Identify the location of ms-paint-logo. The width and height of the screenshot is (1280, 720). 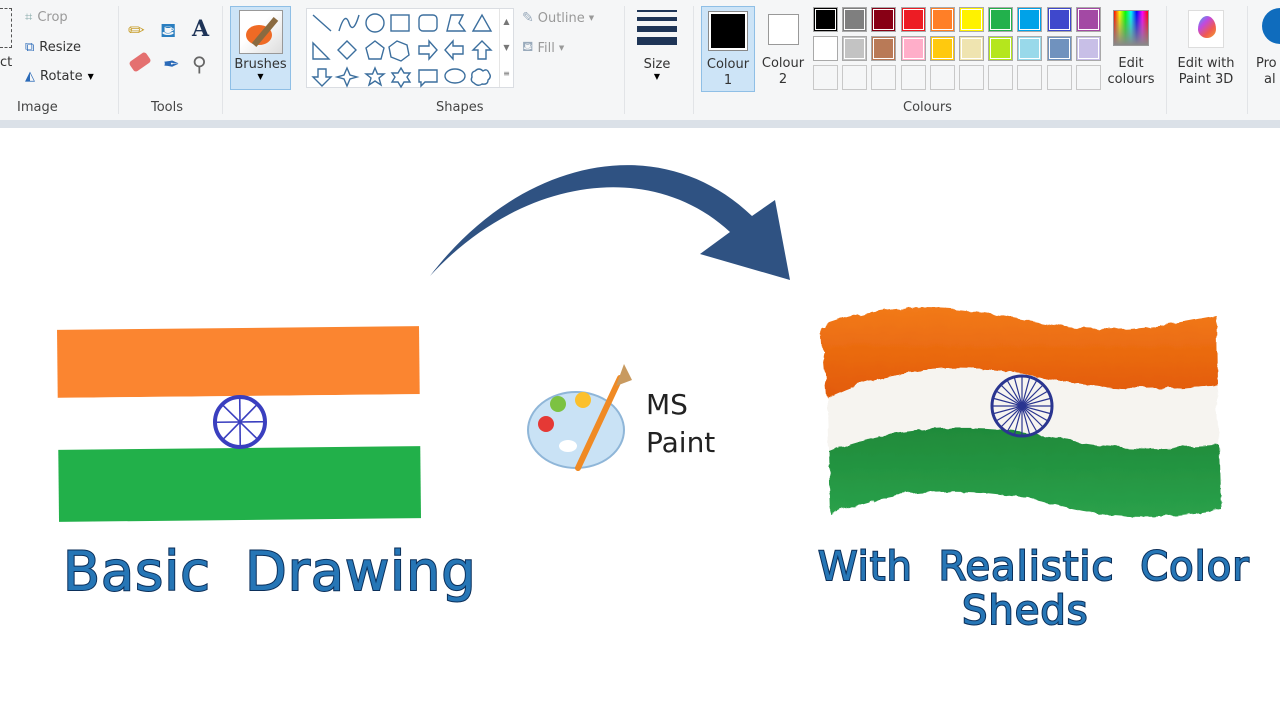
(579, 417).